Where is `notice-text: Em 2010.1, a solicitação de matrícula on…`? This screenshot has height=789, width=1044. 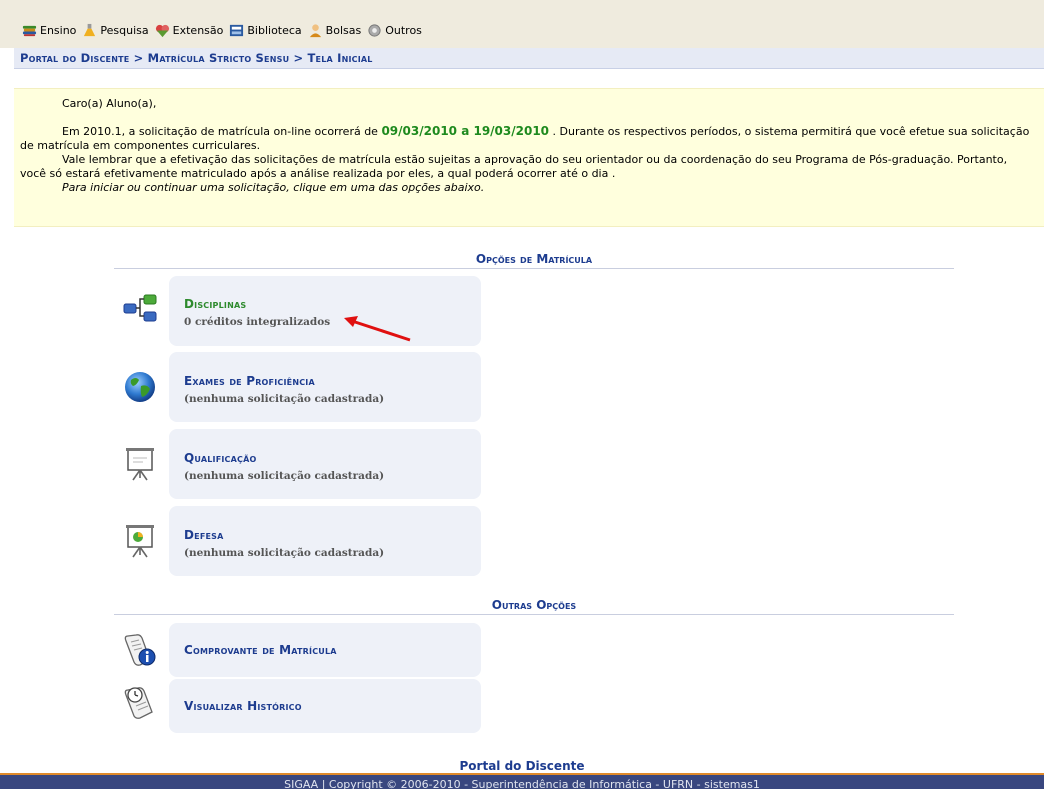
notice-text: Em 2010.1, a solicitação de matrícula on… is located at coordinates (222, 131).